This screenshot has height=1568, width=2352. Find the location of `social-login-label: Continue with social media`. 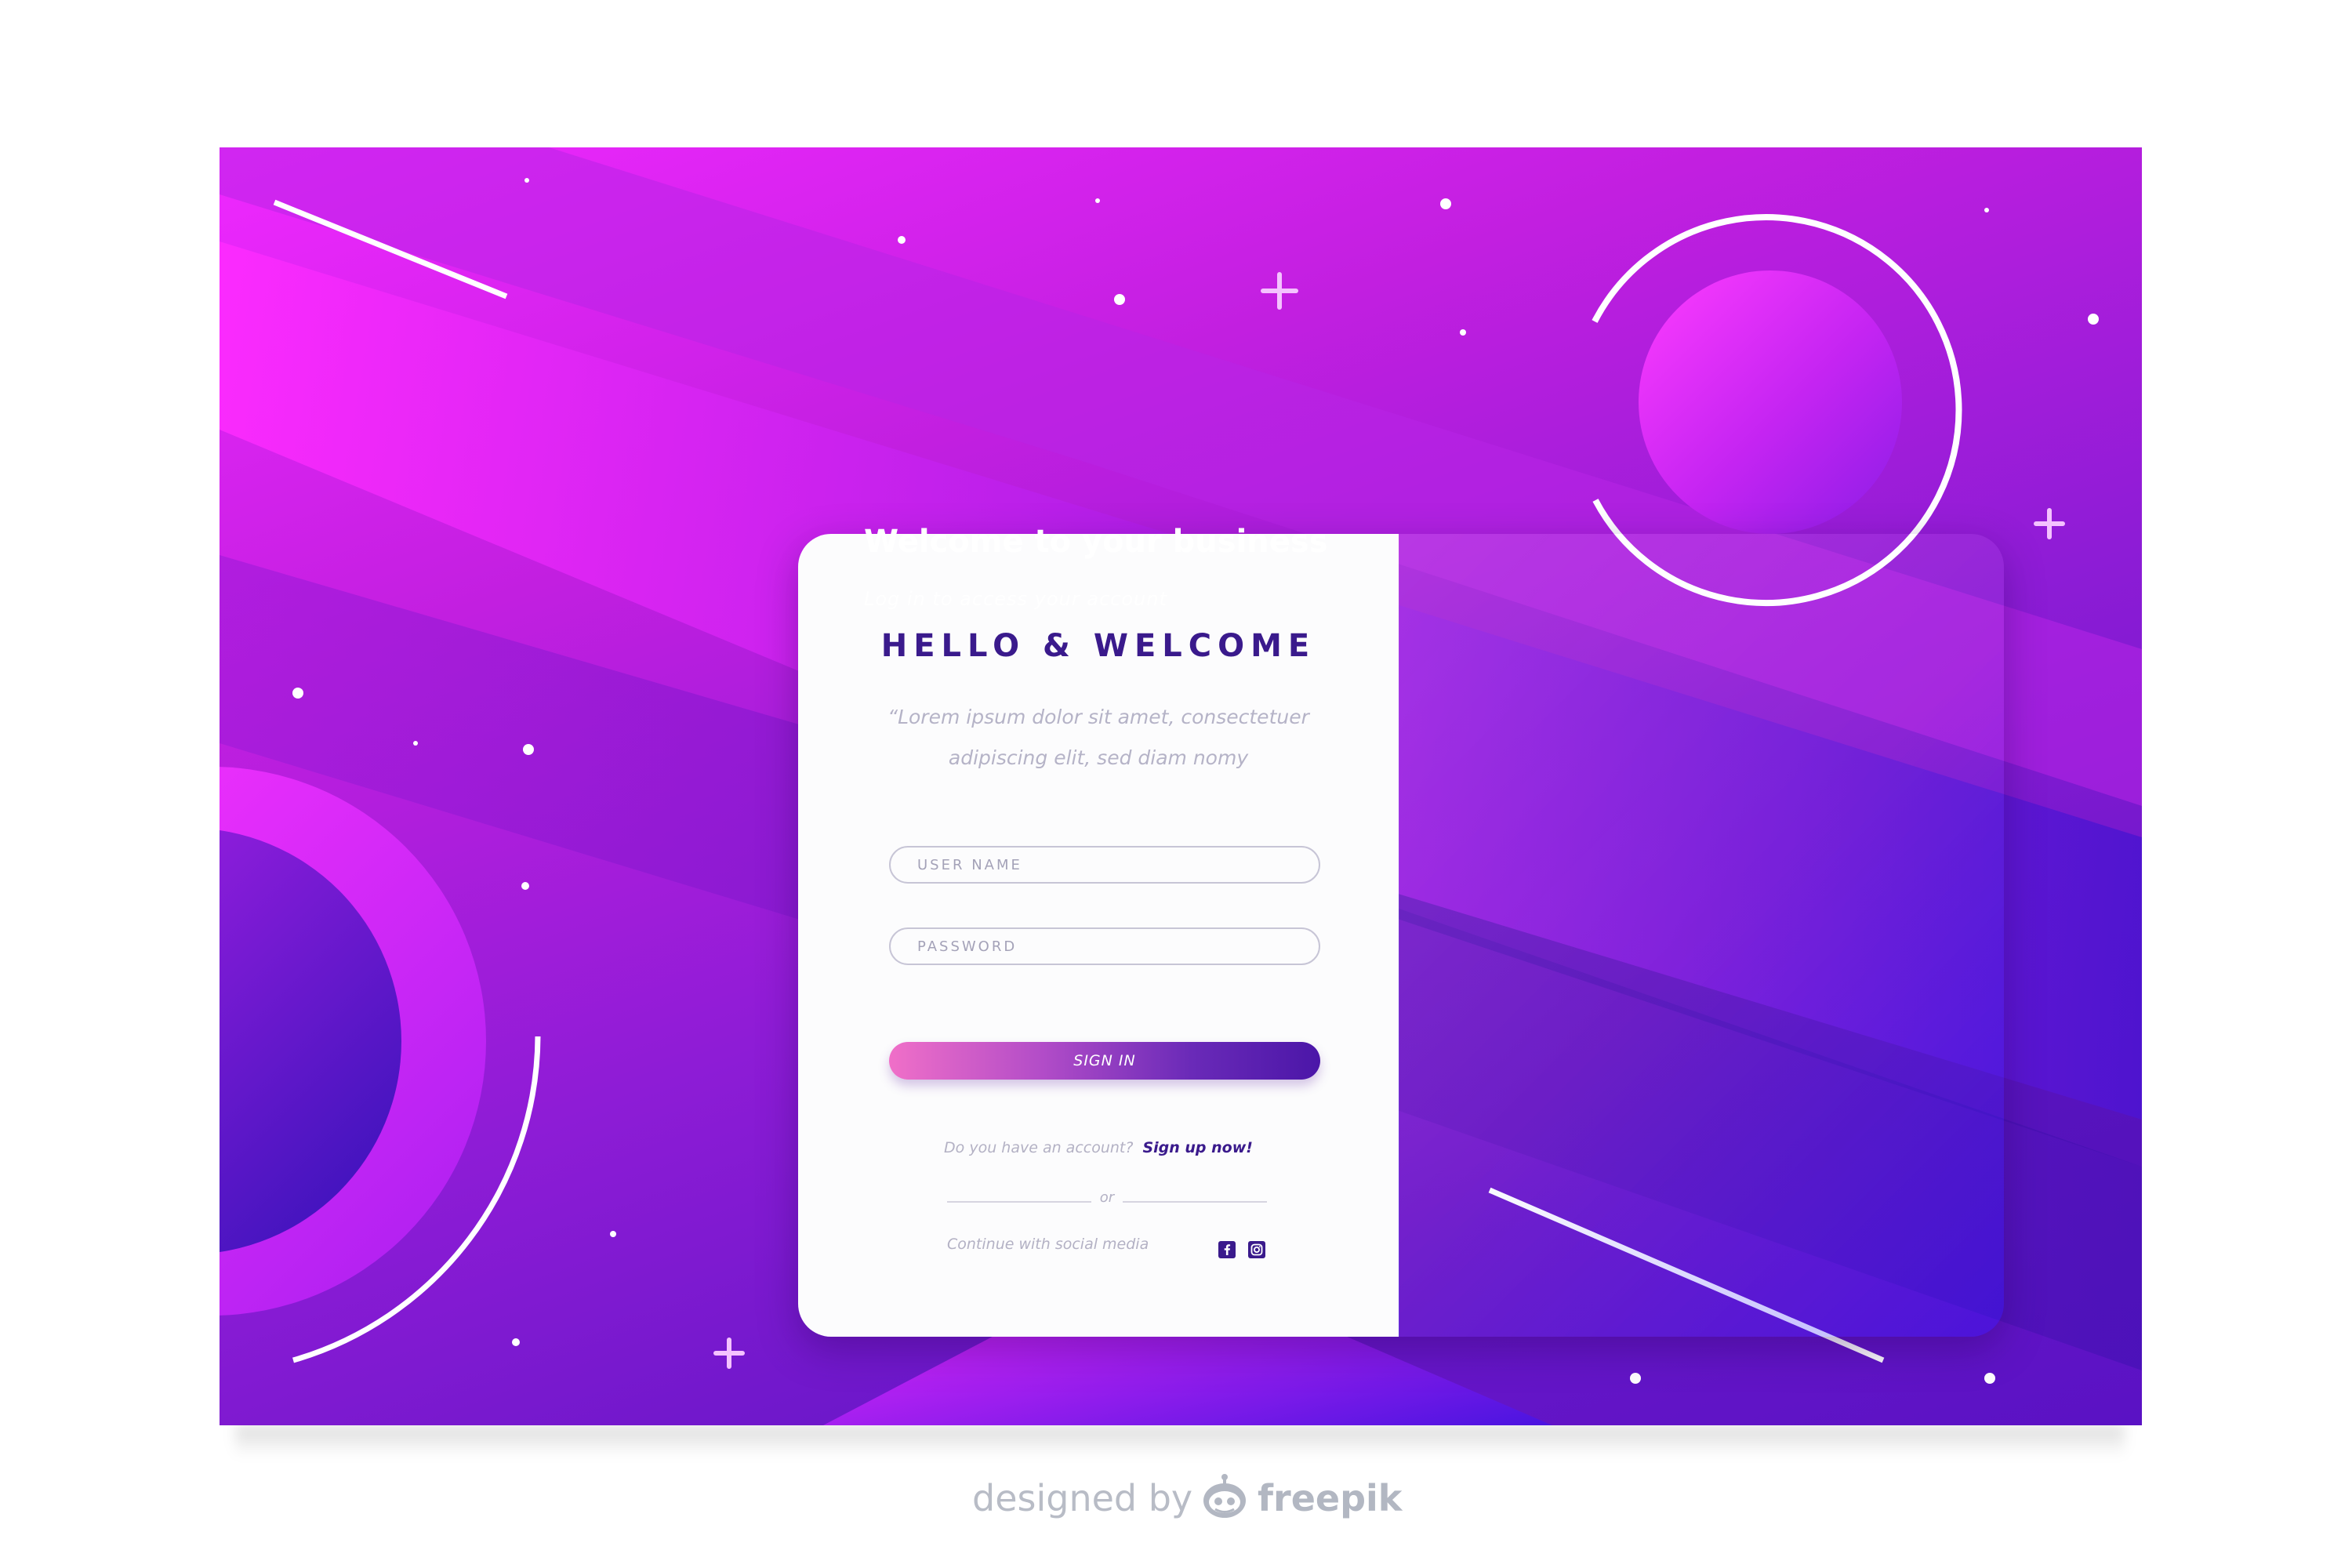

social-login-label: Continue with social media is located at coordinates (1048, 1244).